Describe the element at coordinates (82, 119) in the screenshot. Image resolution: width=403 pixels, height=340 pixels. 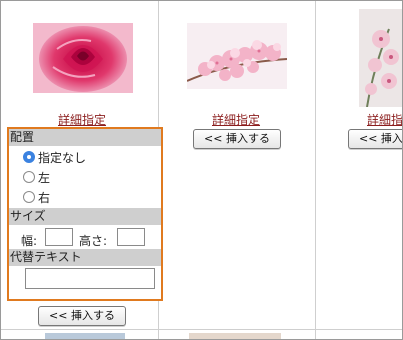
I see `detail-link-col1: 詳細指定` at that location.